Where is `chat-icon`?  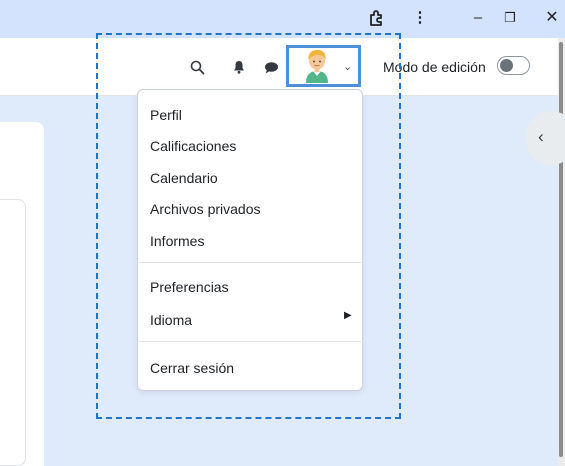 chat-icon is located at coordinates (271, 67).